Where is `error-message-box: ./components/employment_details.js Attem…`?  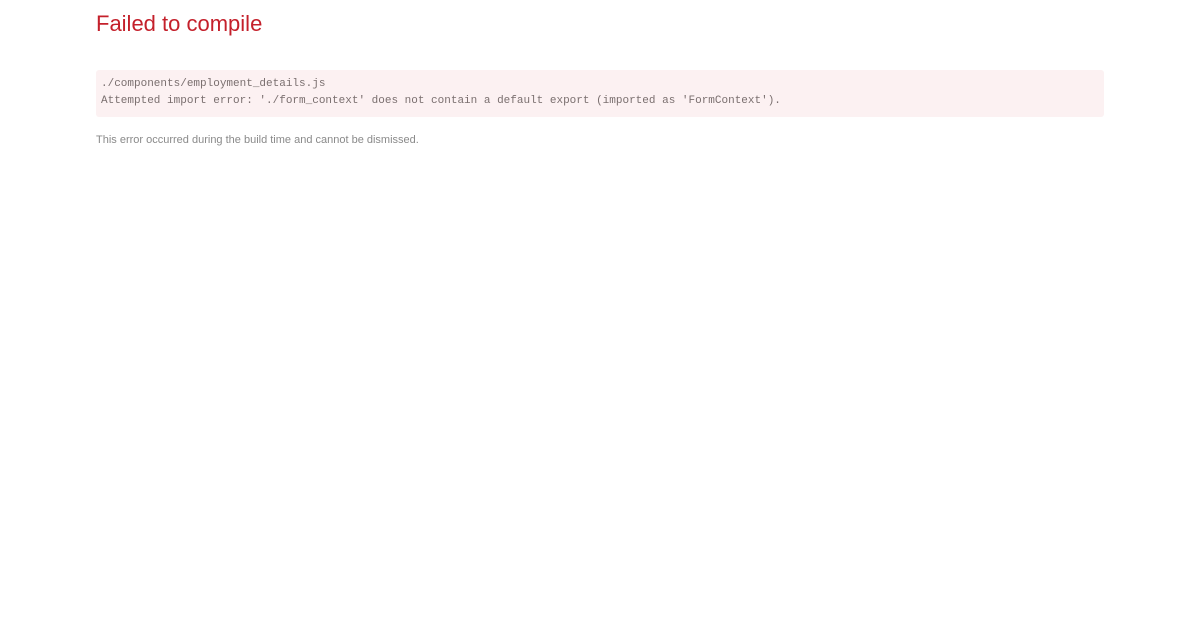
error-message-box: ./components/employment_details.js Attem… is located at coordinates (600, 93).